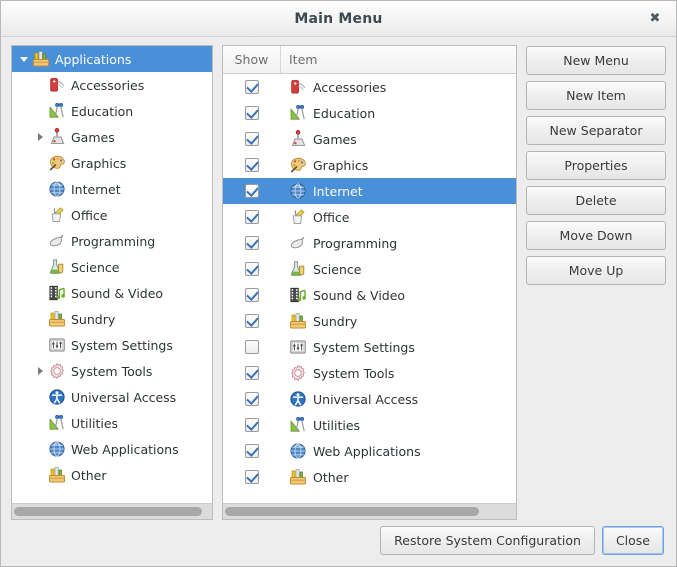 The width and height of the screenshot is (677, 567). I want to click on tree-item-5: Office, so click(112, 215).